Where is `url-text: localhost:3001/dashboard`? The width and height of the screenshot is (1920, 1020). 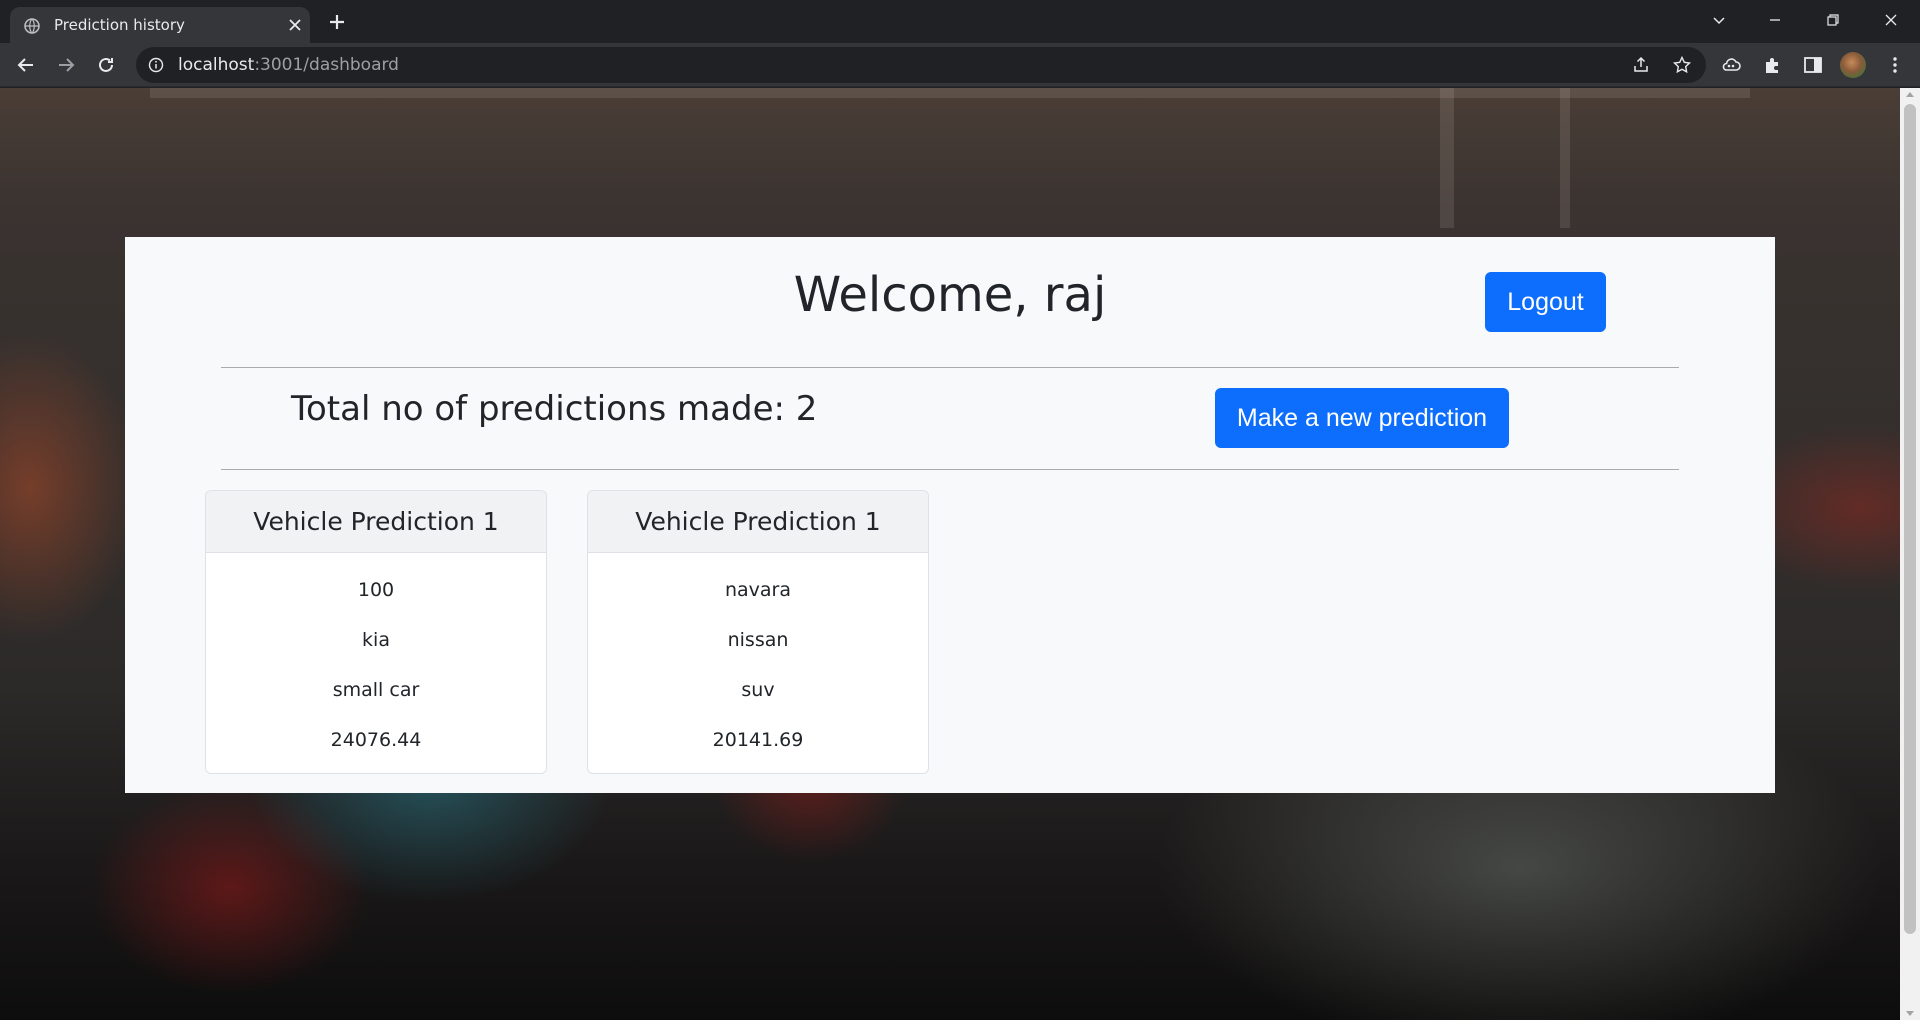
url-text: localhost:3001/dashboard is located at coordinates (288, 65).